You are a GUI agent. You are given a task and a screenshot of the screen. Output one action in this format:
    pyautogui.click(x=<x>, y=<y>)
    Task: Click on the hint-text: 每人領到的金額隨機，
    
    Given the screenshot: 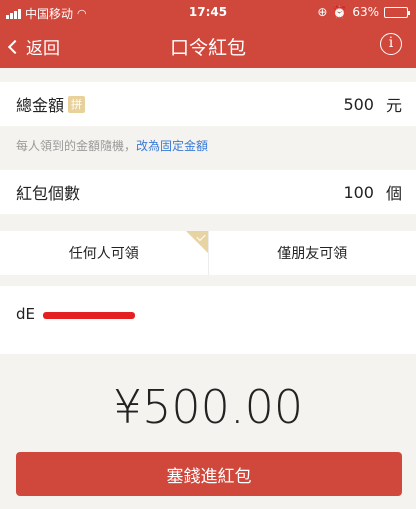 What is the action you would take?
    pyautogui.click(x=76, y=146)
    